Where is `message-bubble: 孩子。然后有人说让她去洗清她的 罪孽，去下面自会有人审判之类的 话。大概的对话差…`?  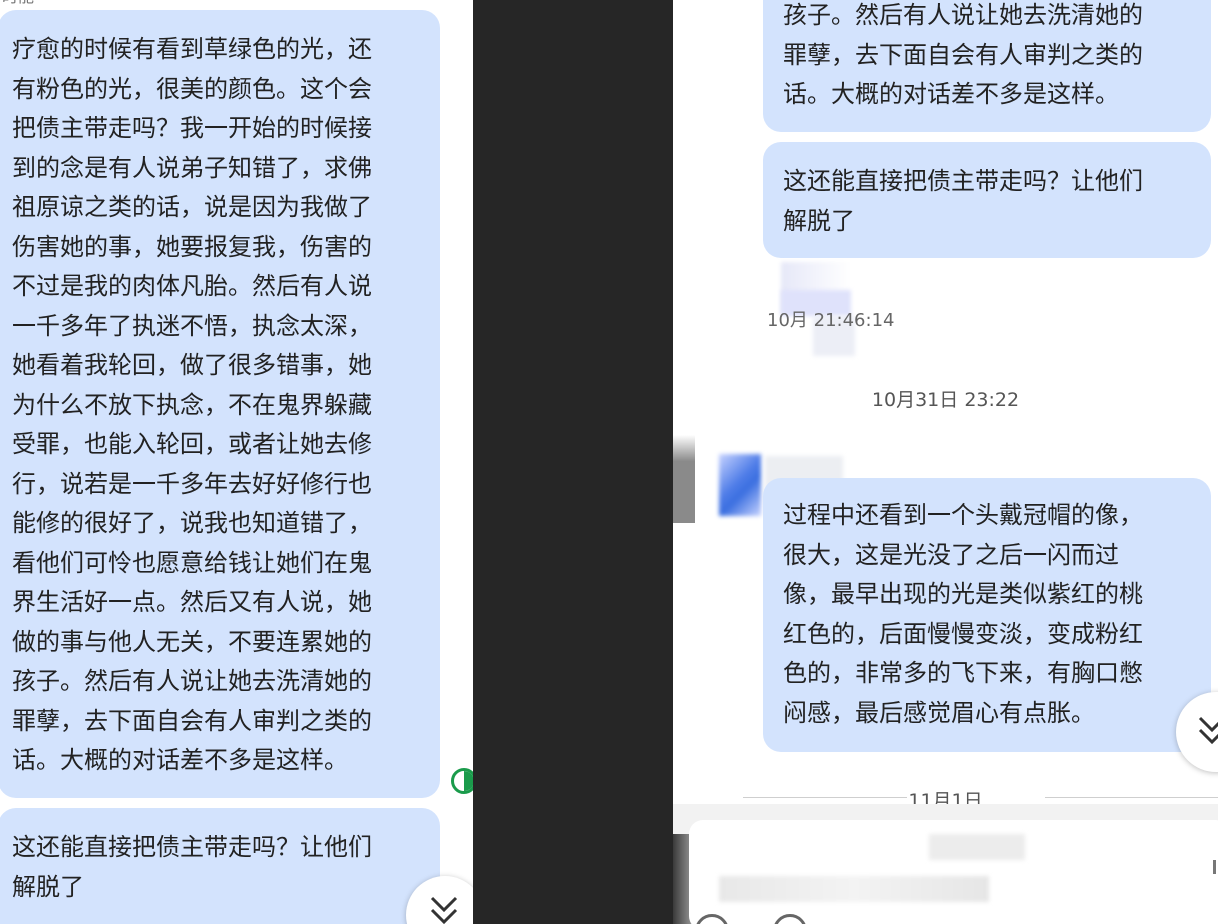 message-bubble: 孩子。然后有人说让她去洗清她的 罪孽，去下面自会有人审判之类的 话。大概的对话差… is located at coordinates (987, 66).